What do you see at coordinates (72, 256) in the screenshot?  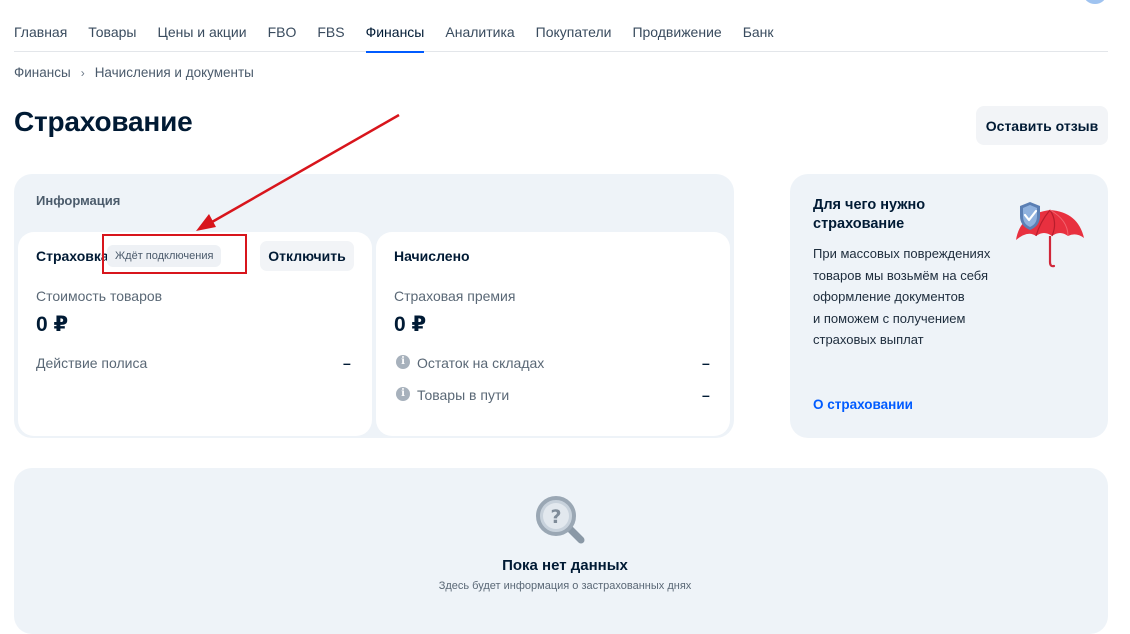 I see `insurance-label: Страховка` at bounding box center [72, 256].